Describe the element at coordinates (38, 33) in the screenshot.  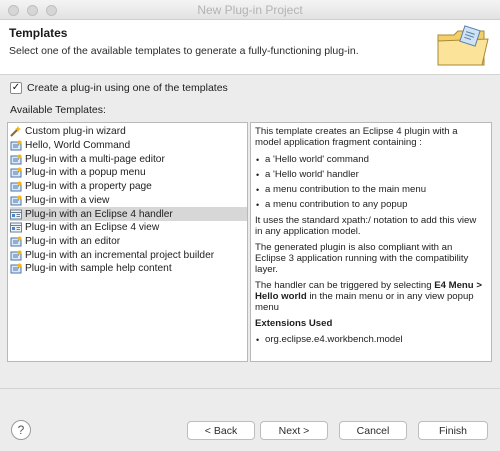
I see `page-title: Templates` at that location.